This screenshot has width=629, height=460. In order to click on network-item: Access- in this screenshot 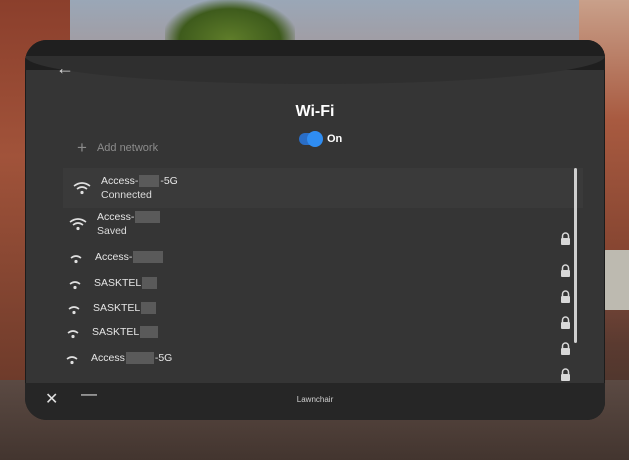, I will do `click(317, 257)`.